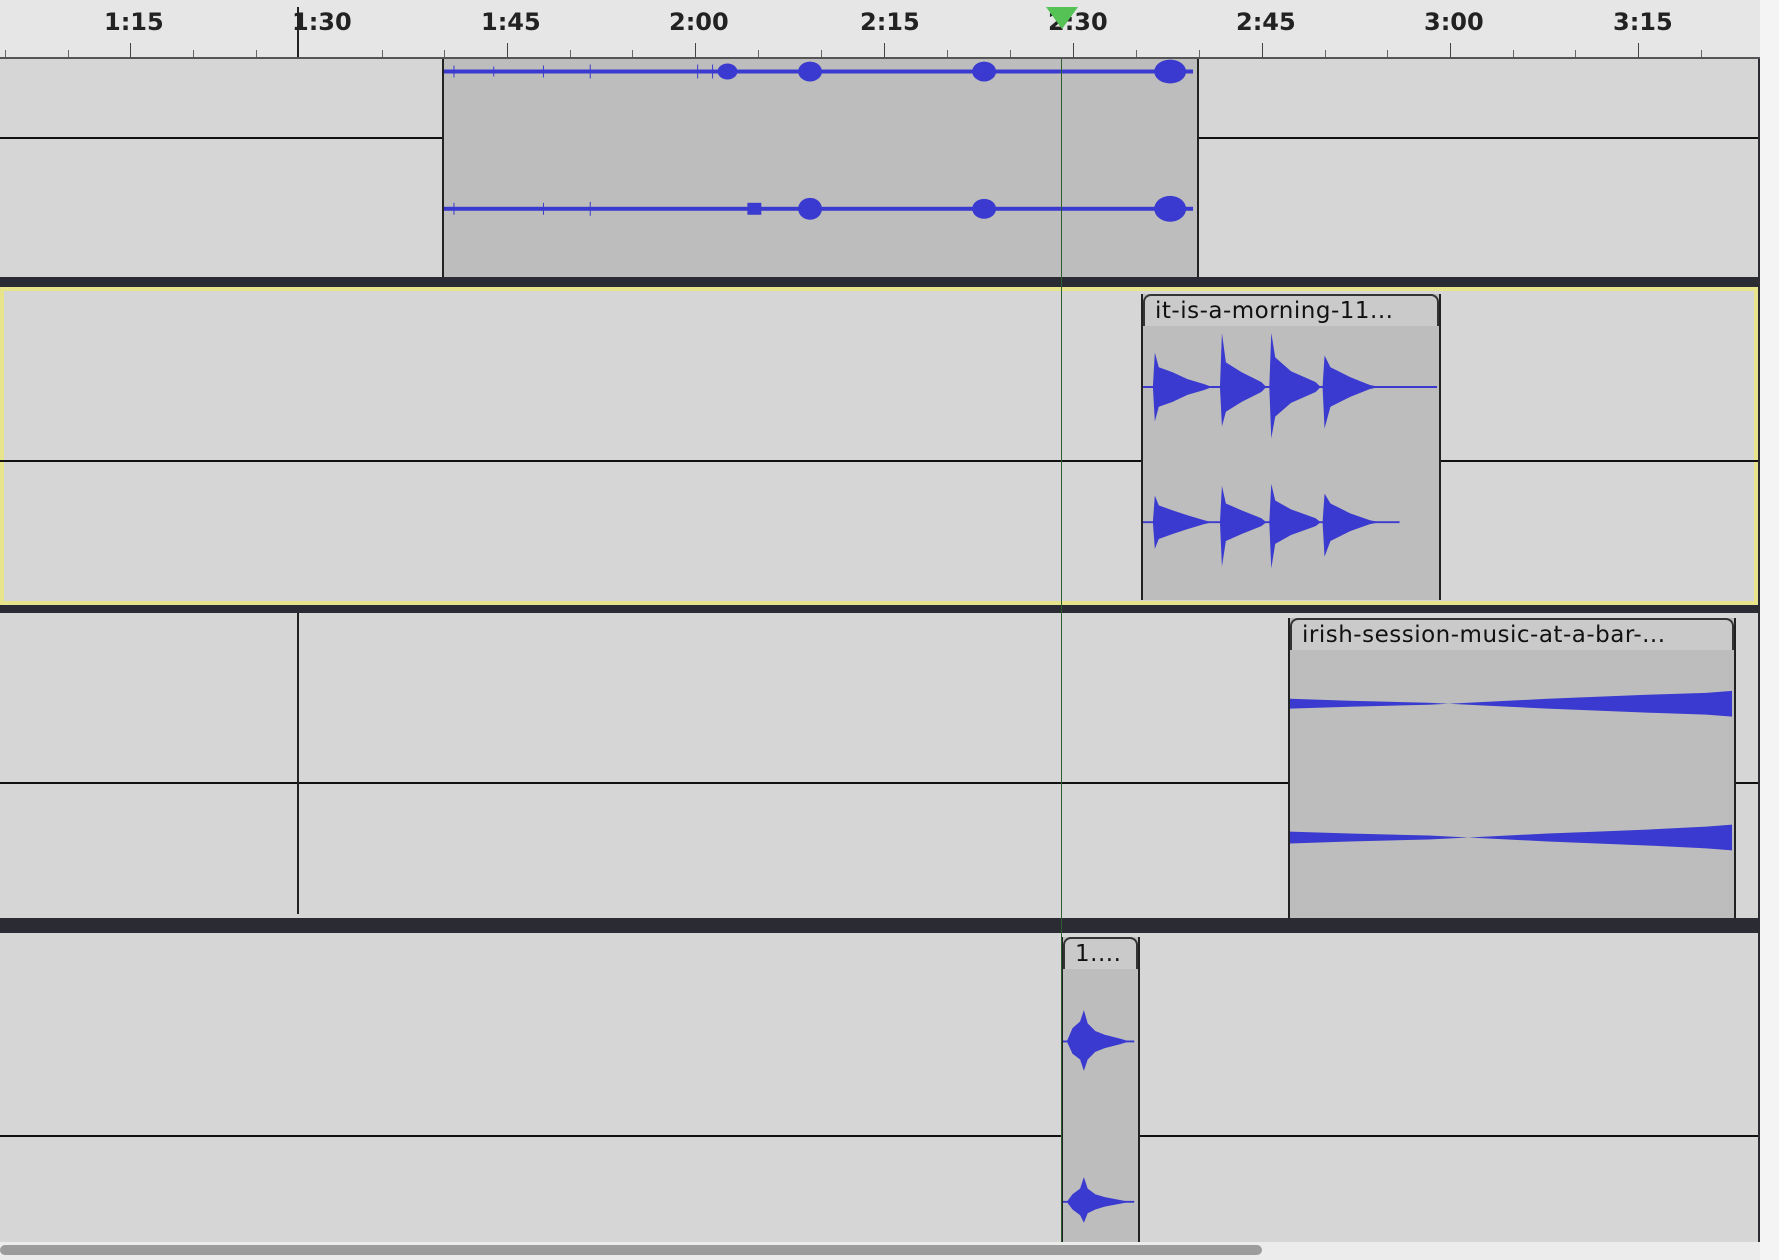  What do you see at coordinates (134, 22) in the screenshot?
I see `tick-label: 1:15` at bounding box center [134, 22].